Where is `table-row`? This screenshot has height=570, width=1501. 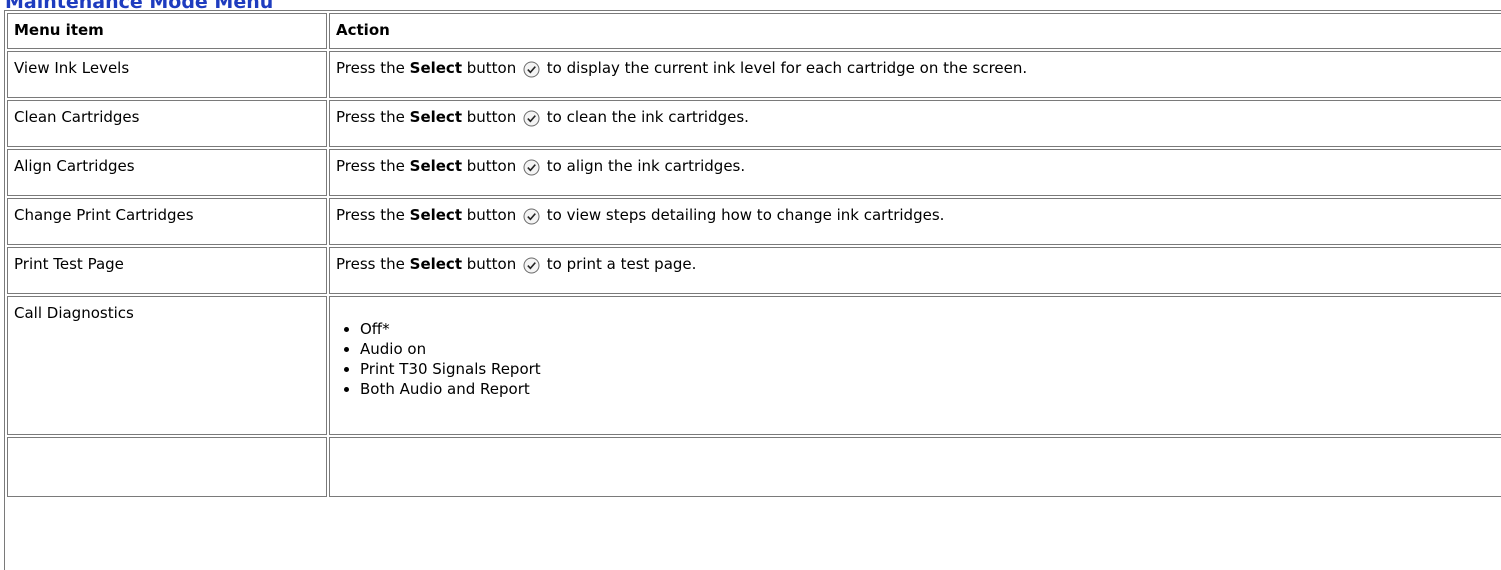
table-row is located at coordinates (754, 467).